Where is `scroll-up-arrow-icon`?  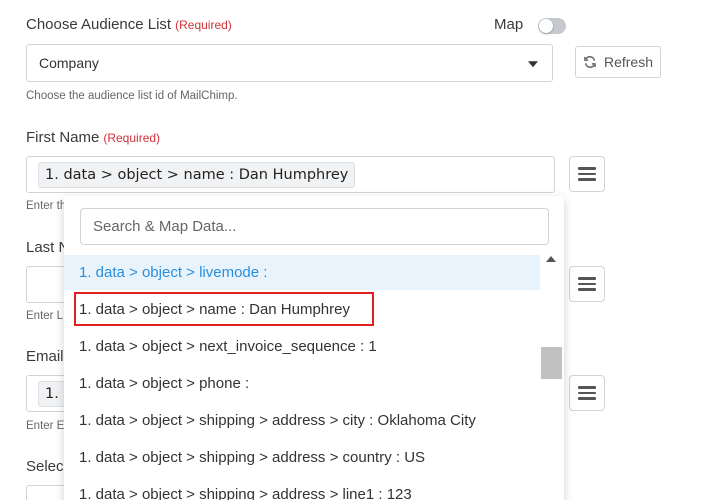 scroll-up-arrow-icon is located at coordinates (551, 259).